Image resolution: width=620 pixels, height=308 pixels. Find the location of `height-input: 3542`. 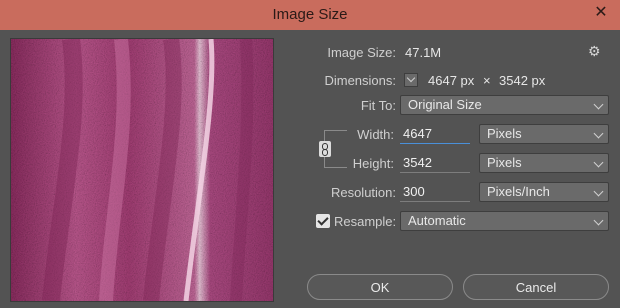

height-input: 3542 is located at coordinates (435, 163).